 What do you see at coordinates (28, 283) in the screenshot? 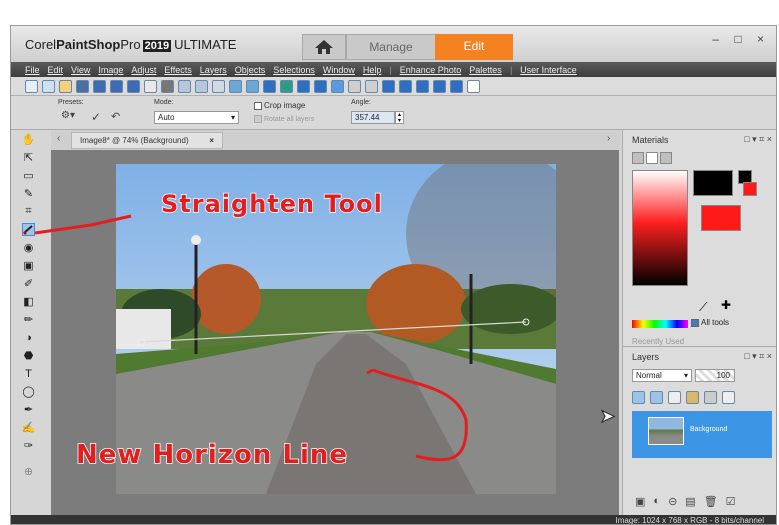
I see `clone-brush-icon: ✐` at bounding box center [28, 283].